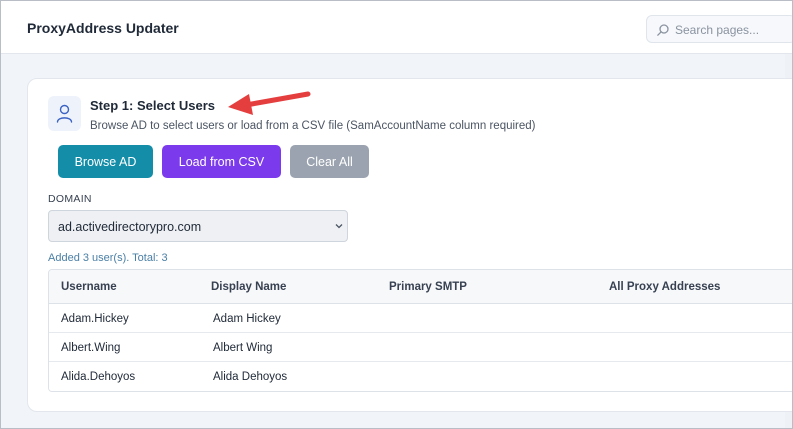  I want to click on cell-username: Alida.Dehoyos, so click(98, 377).